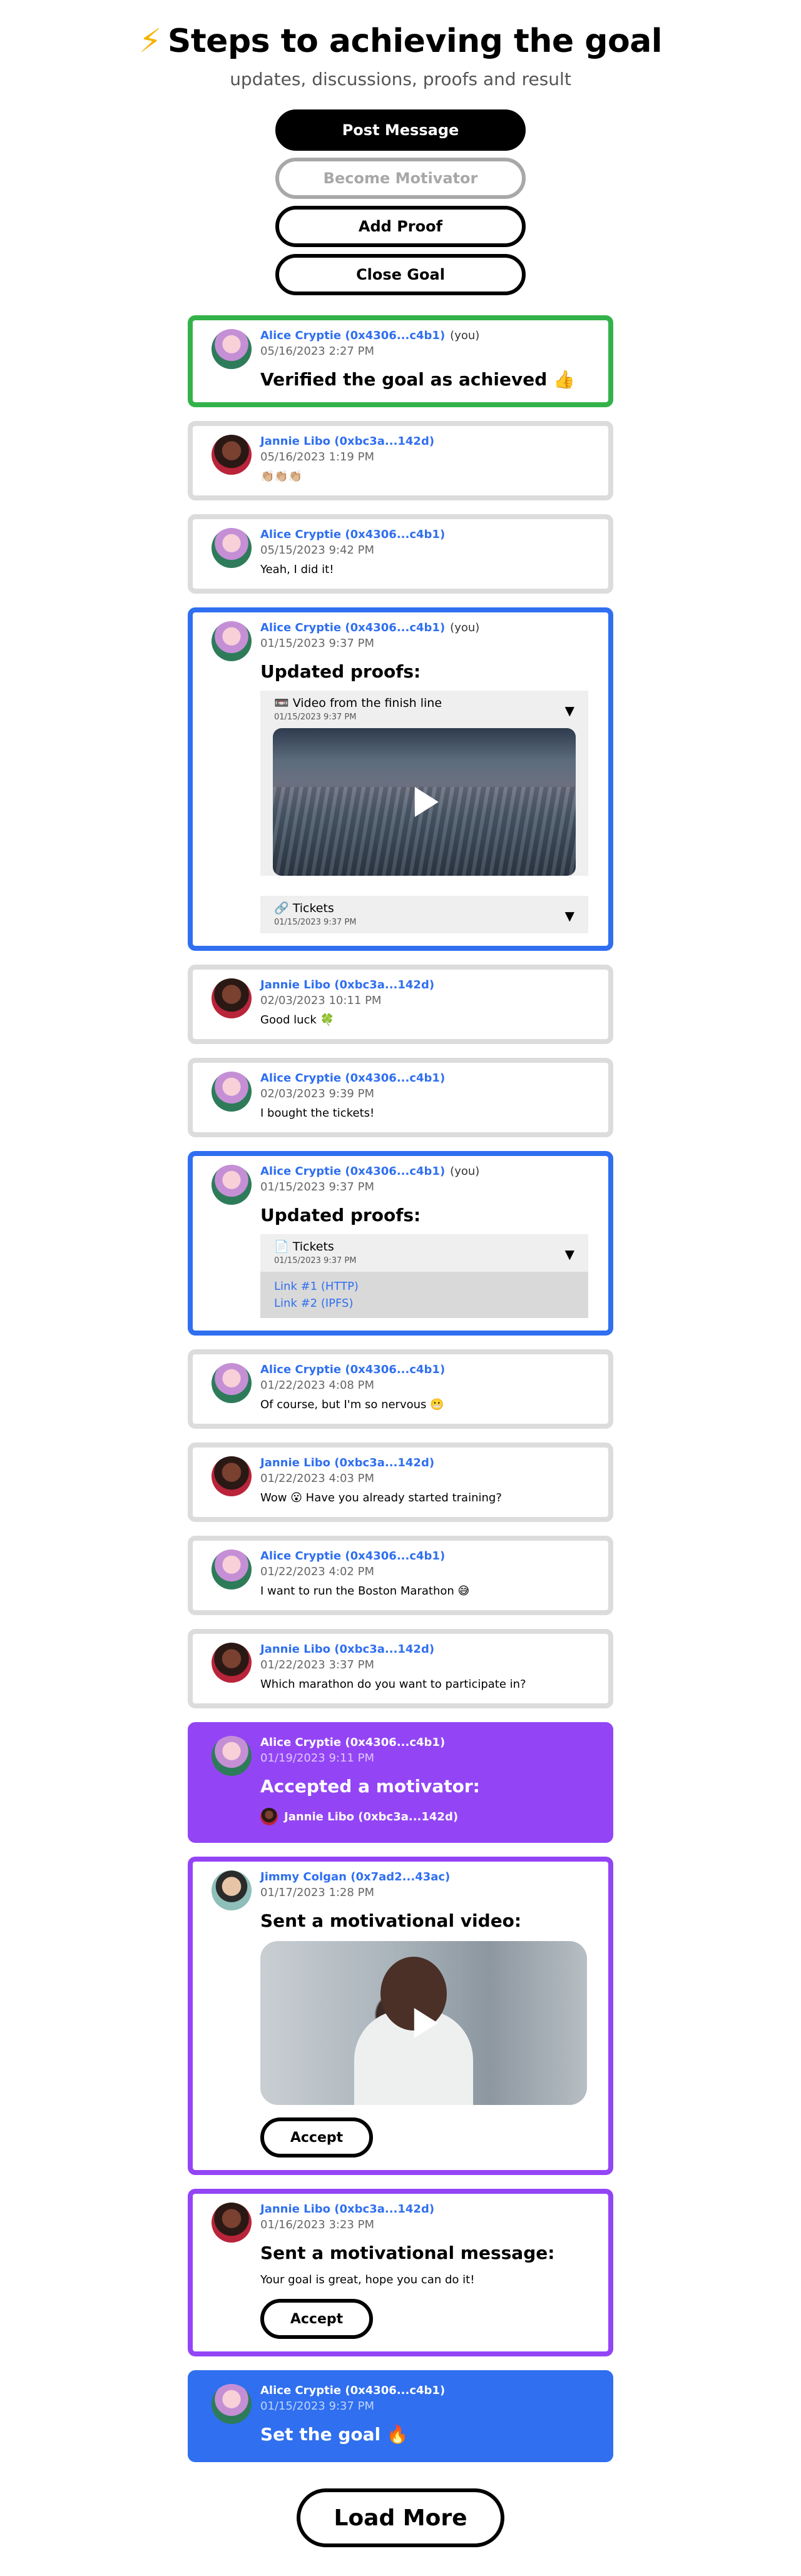  What do you see at coordinates (317, 1571) in the screenshot?
I see `post-time: 01/22/2023 4:02 PM` at bounding box center [317, 1571].